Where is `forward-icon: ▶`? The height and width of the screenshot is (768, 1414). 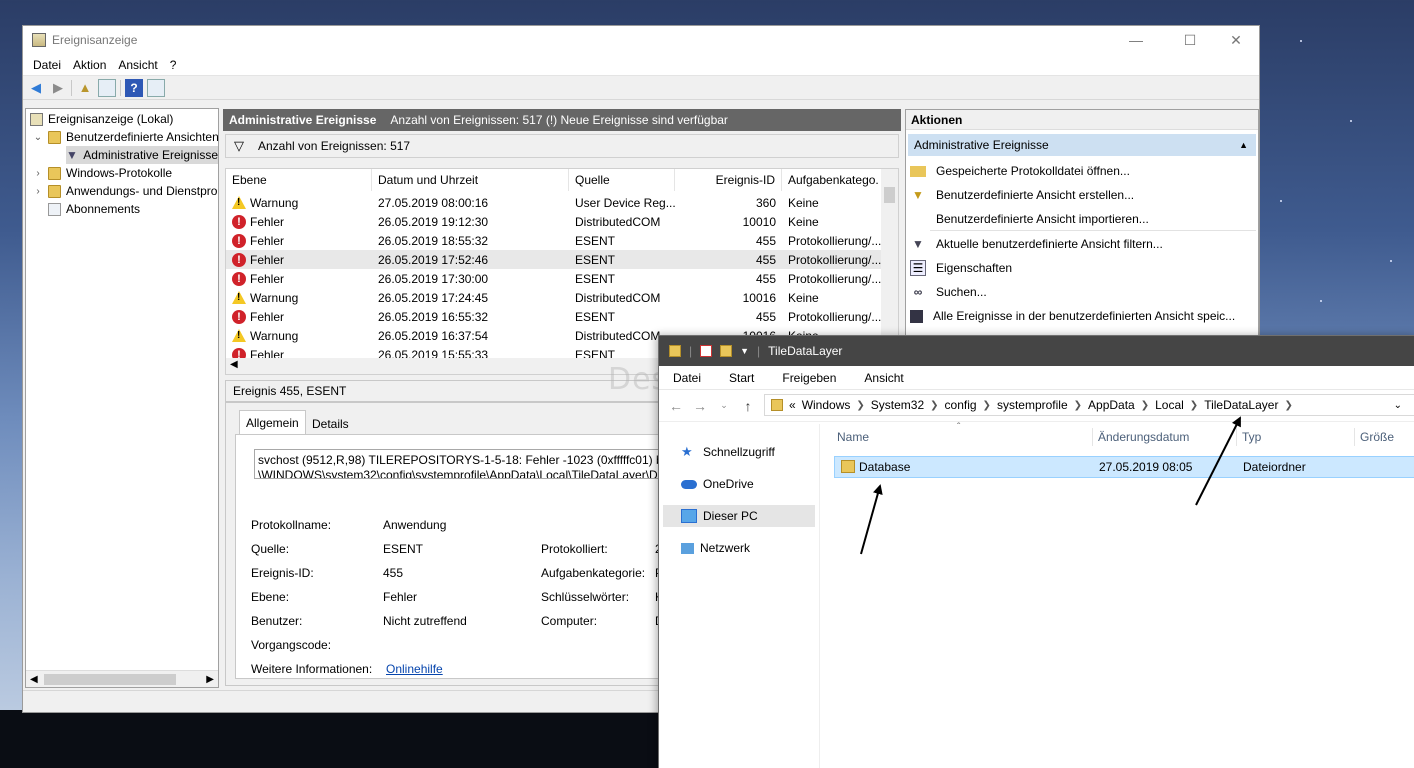
forward-icon: ▶ is located at coordinates (58, 88).